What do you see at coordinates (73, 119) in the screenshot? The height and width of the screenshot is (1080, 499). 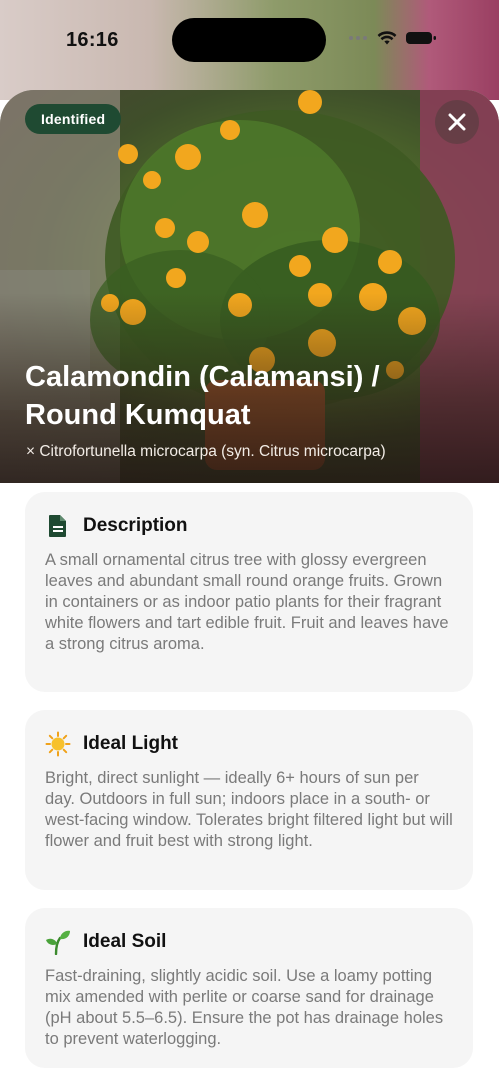 I see `identified-badge: Identified` at bounding box center [73, 119].